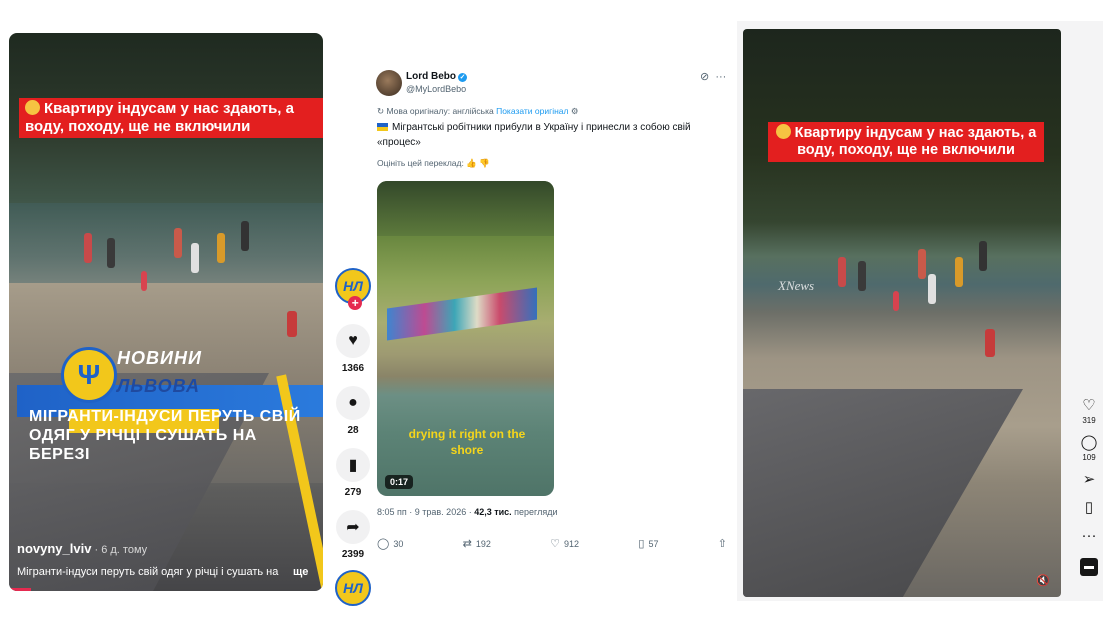 The width and height of the screenshot is (1103, 620). Describe the element at coordinates (353, 492) in the screenshot. I see `save-count: 279` at that location.